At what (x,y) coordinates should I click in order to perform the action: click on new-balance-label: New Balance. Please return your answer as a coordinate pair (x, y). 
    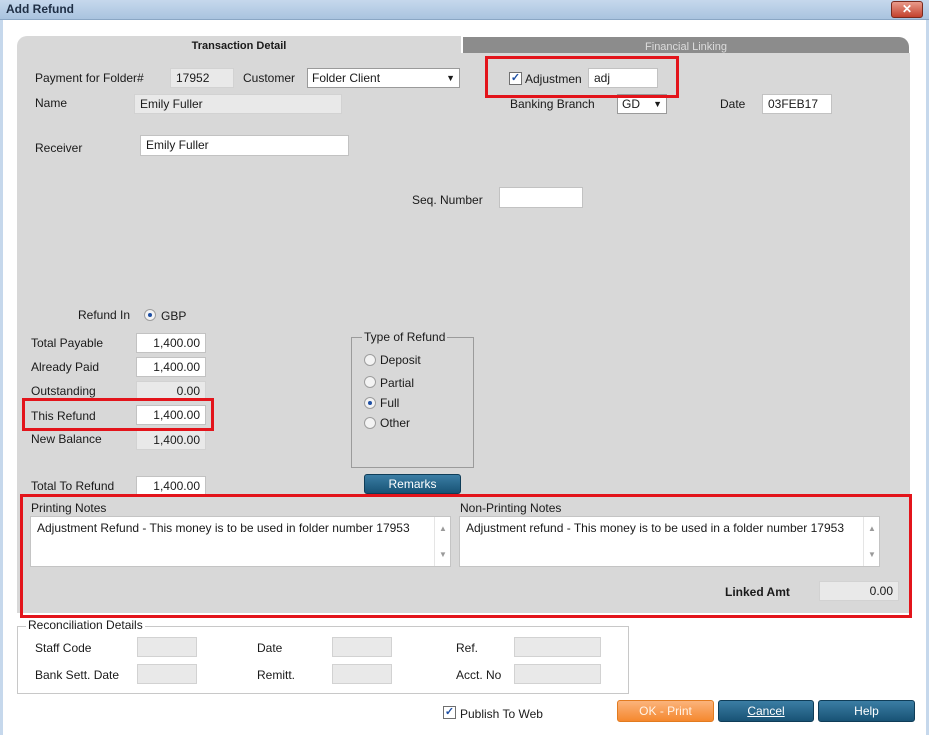
    Looking at the image, I should click on (66, 439).